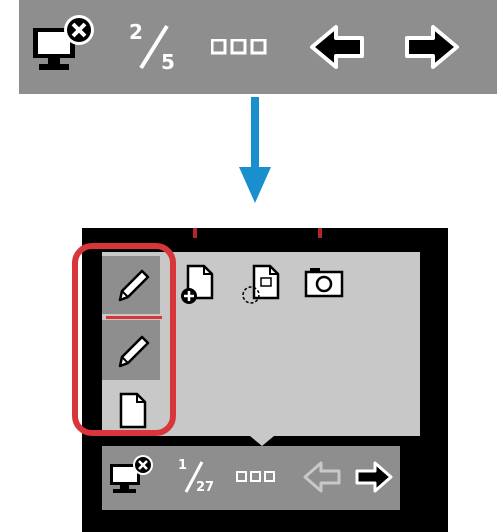 The height and width of the screenshot is (532, 503). Describe the element at coordinates (261, 285) in the screenshot. I see `screenshot-page-icon` at that location.